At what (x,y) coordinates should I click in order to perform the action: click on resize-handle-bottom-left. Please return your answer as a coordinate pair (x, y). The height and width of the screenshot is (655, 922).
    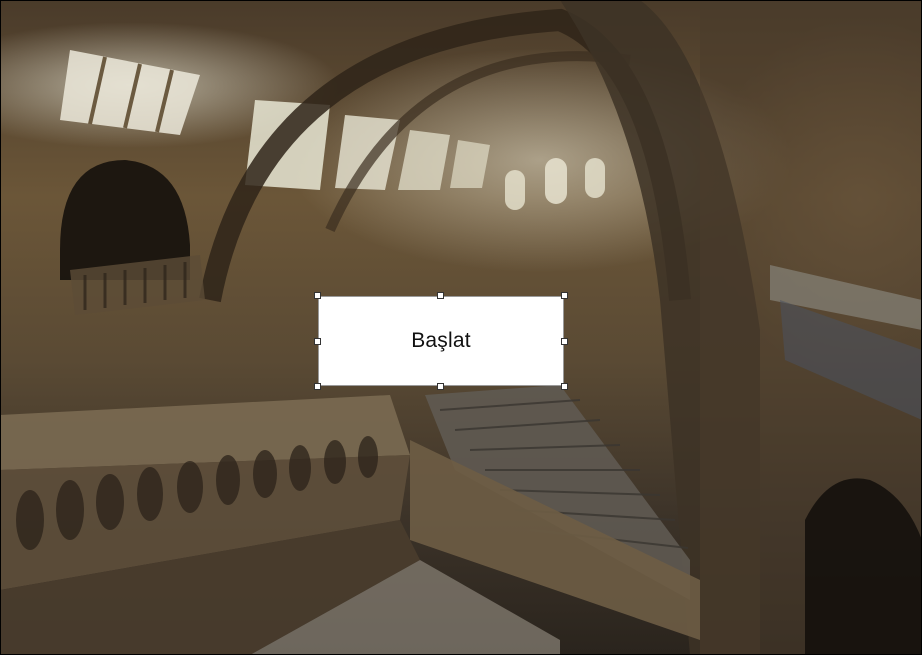
    Looking at the image, I should click on (317, 386).